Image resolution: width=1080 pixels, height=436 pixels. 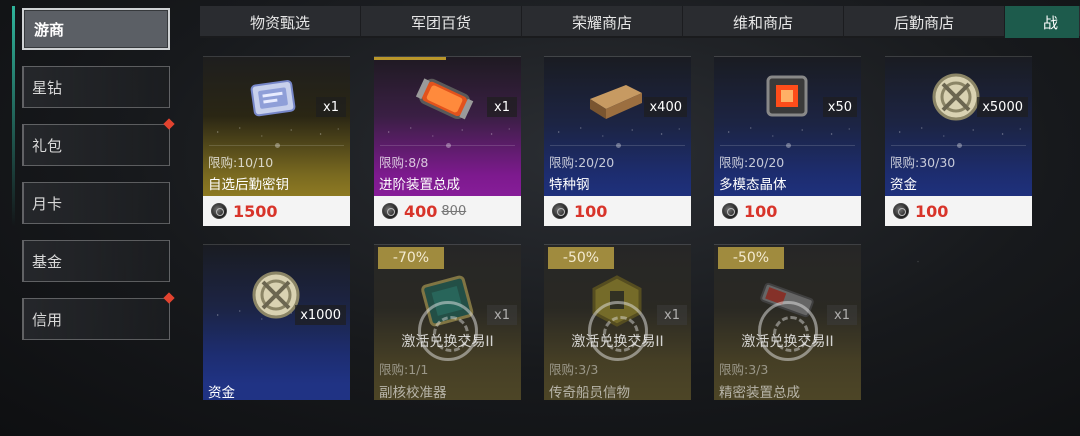 I want to click on card-highlight-line, so click(x=410, y=58).